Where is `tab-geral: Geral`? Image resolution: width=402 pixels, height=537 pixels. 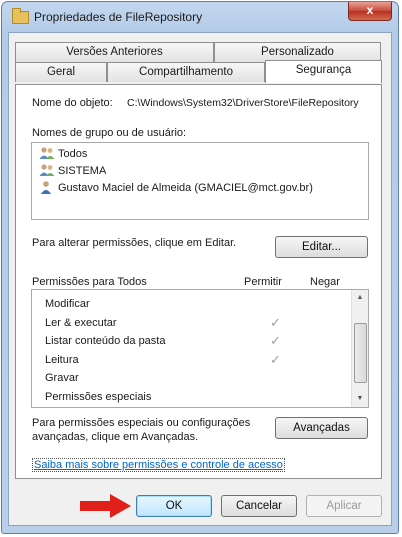 tab-geral: Geral is located at coordinates (61, 72).